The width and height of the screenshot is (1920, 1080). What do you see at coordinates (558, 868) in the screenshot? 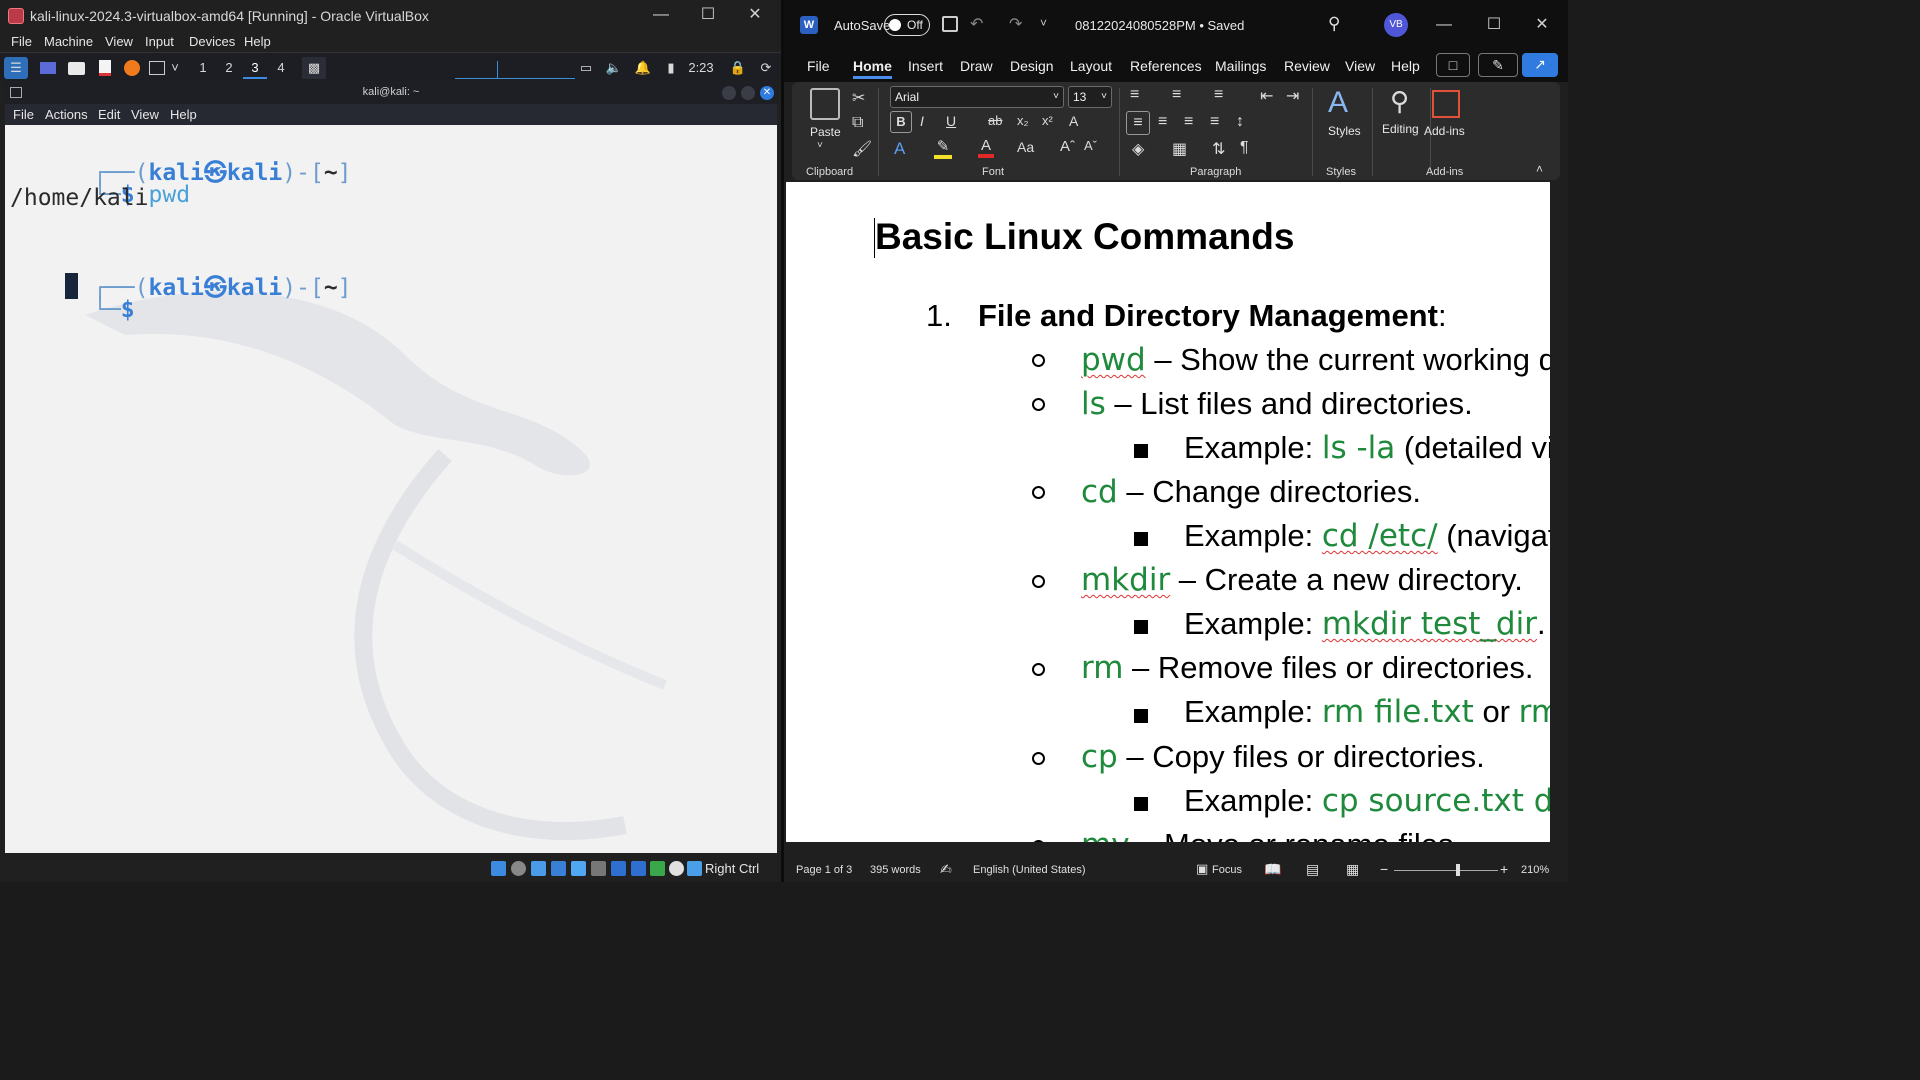
I see `network-icon` at bounding box center [558, 868].